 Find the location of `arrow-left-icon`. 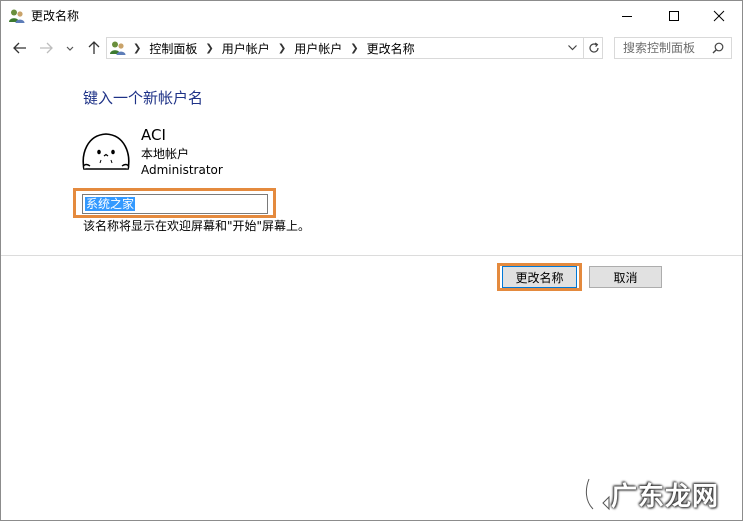

arrow-left-icon is located at coordinates (19, 48).